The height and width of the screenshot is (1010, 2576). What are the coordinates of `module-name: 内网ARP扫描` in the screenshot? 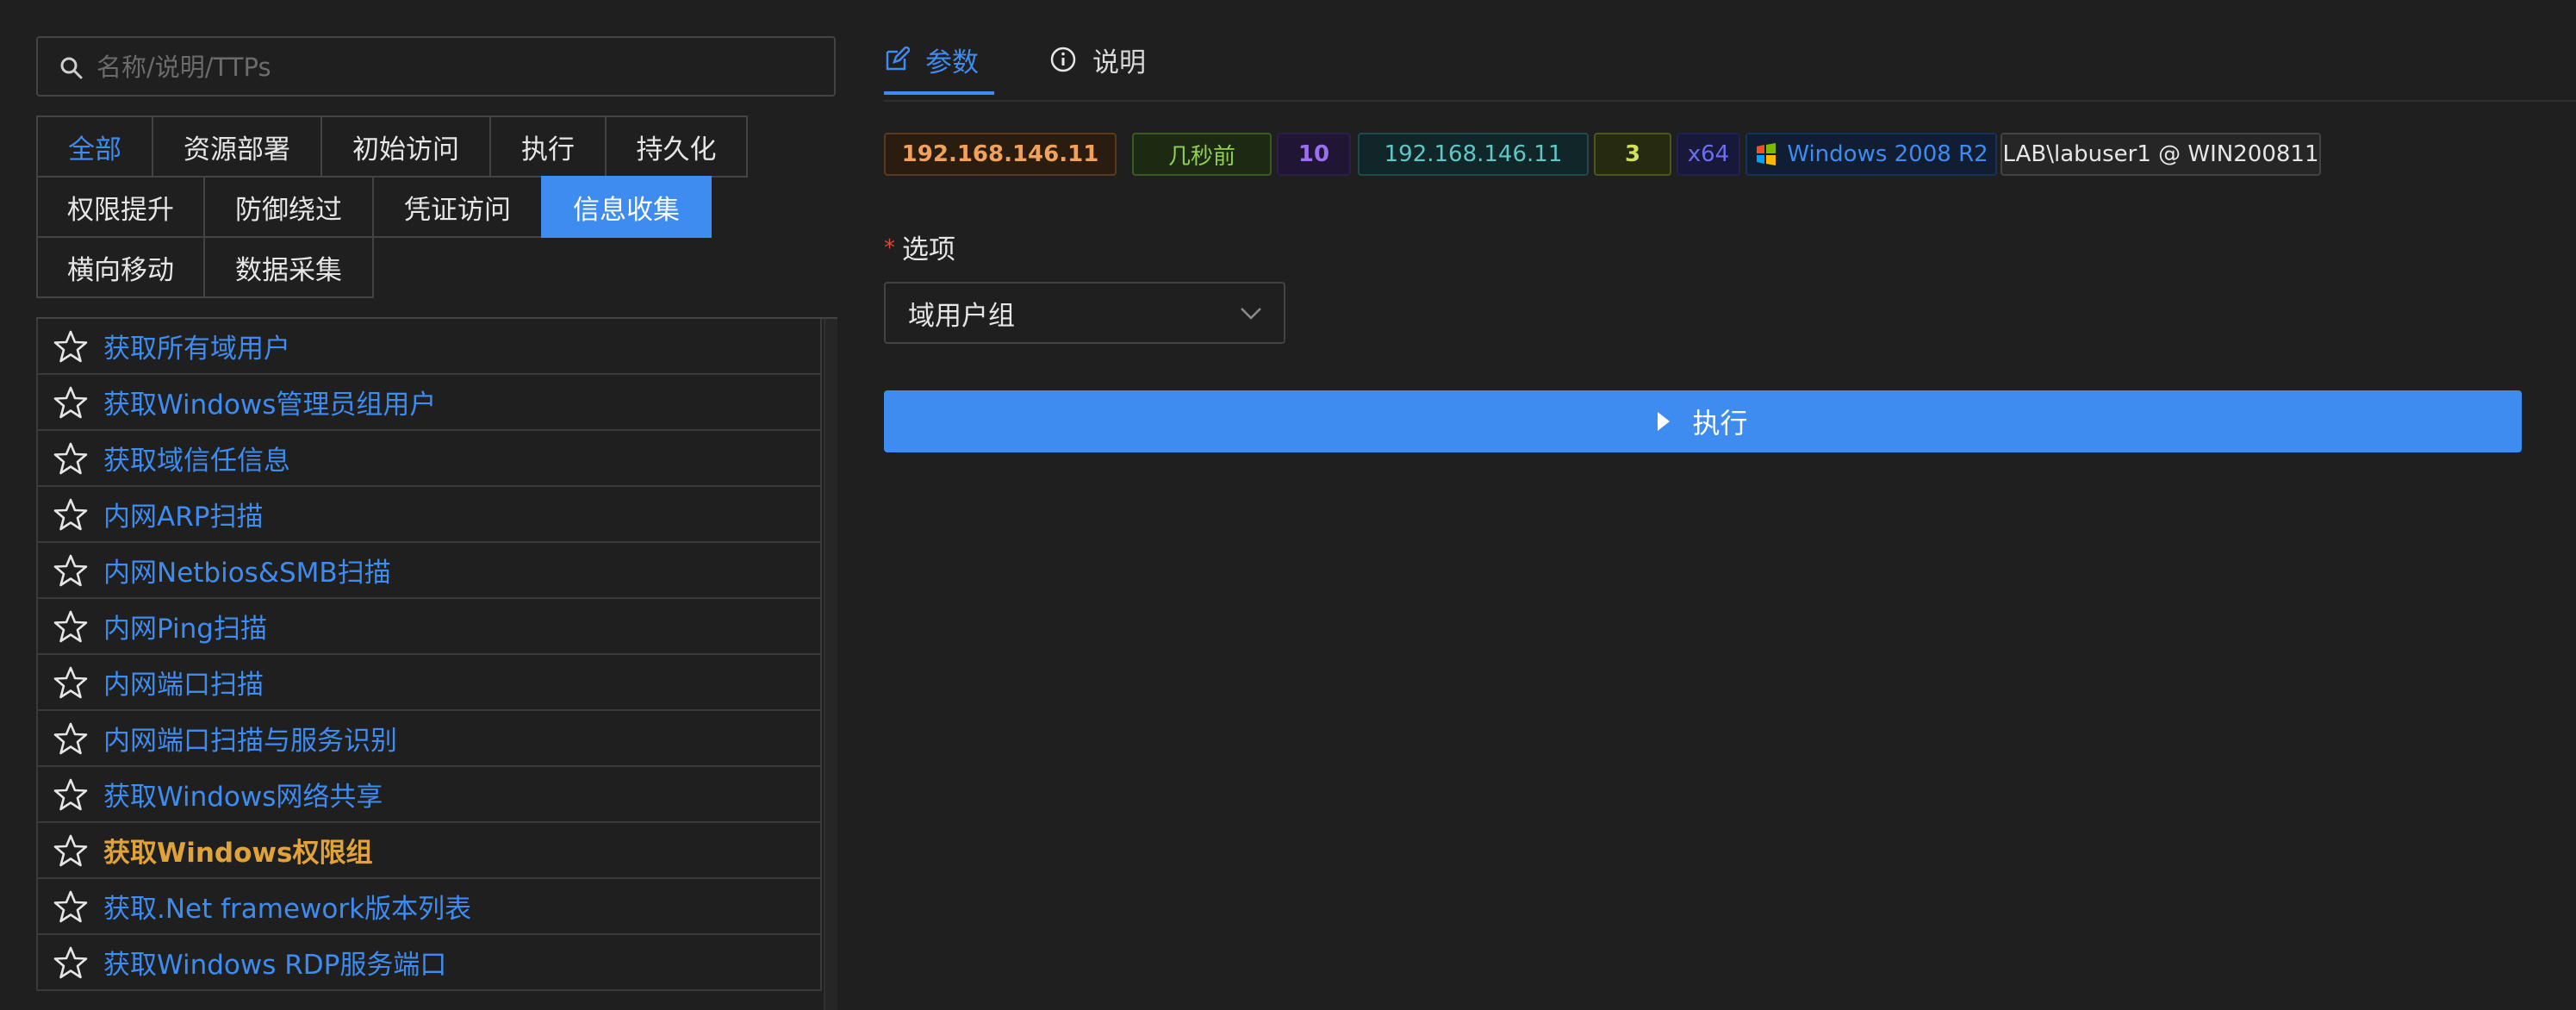 It's located at (184, 517).